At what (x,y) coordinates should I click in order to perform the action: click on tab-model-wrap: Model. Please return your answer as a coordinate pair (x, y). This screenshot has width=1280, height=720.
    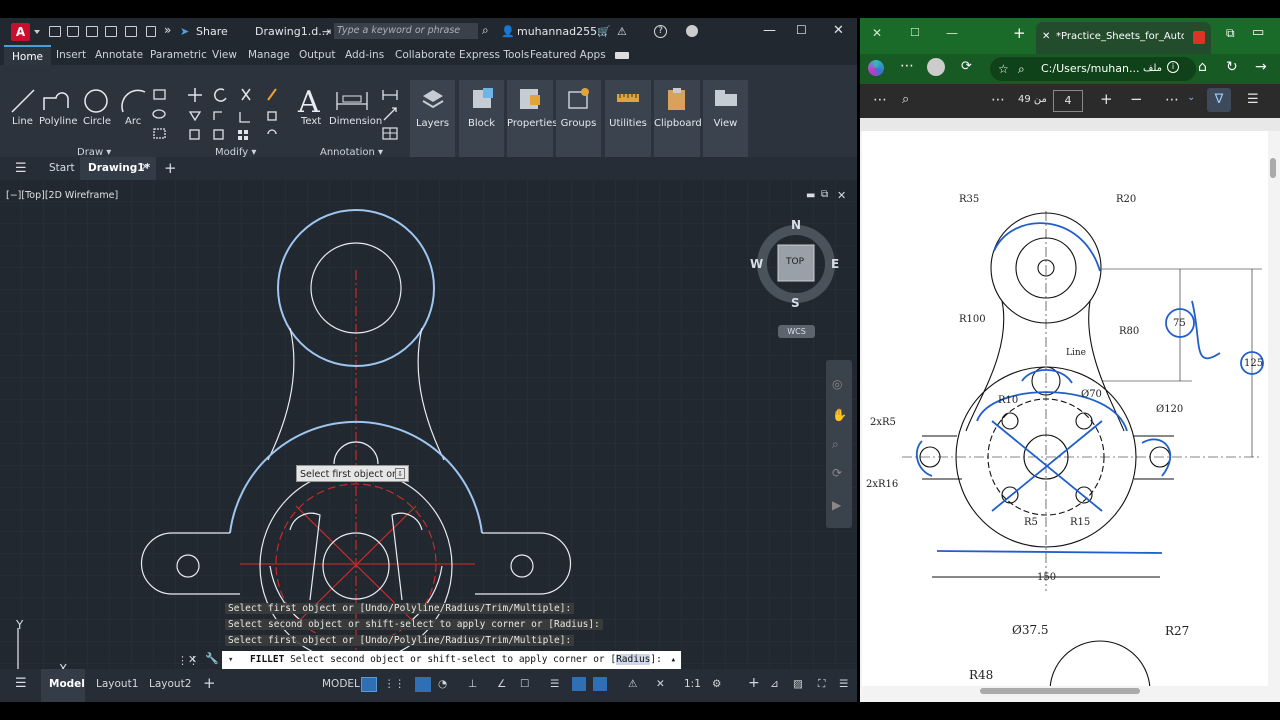
    Looking at the image, I should click on (63, 685).